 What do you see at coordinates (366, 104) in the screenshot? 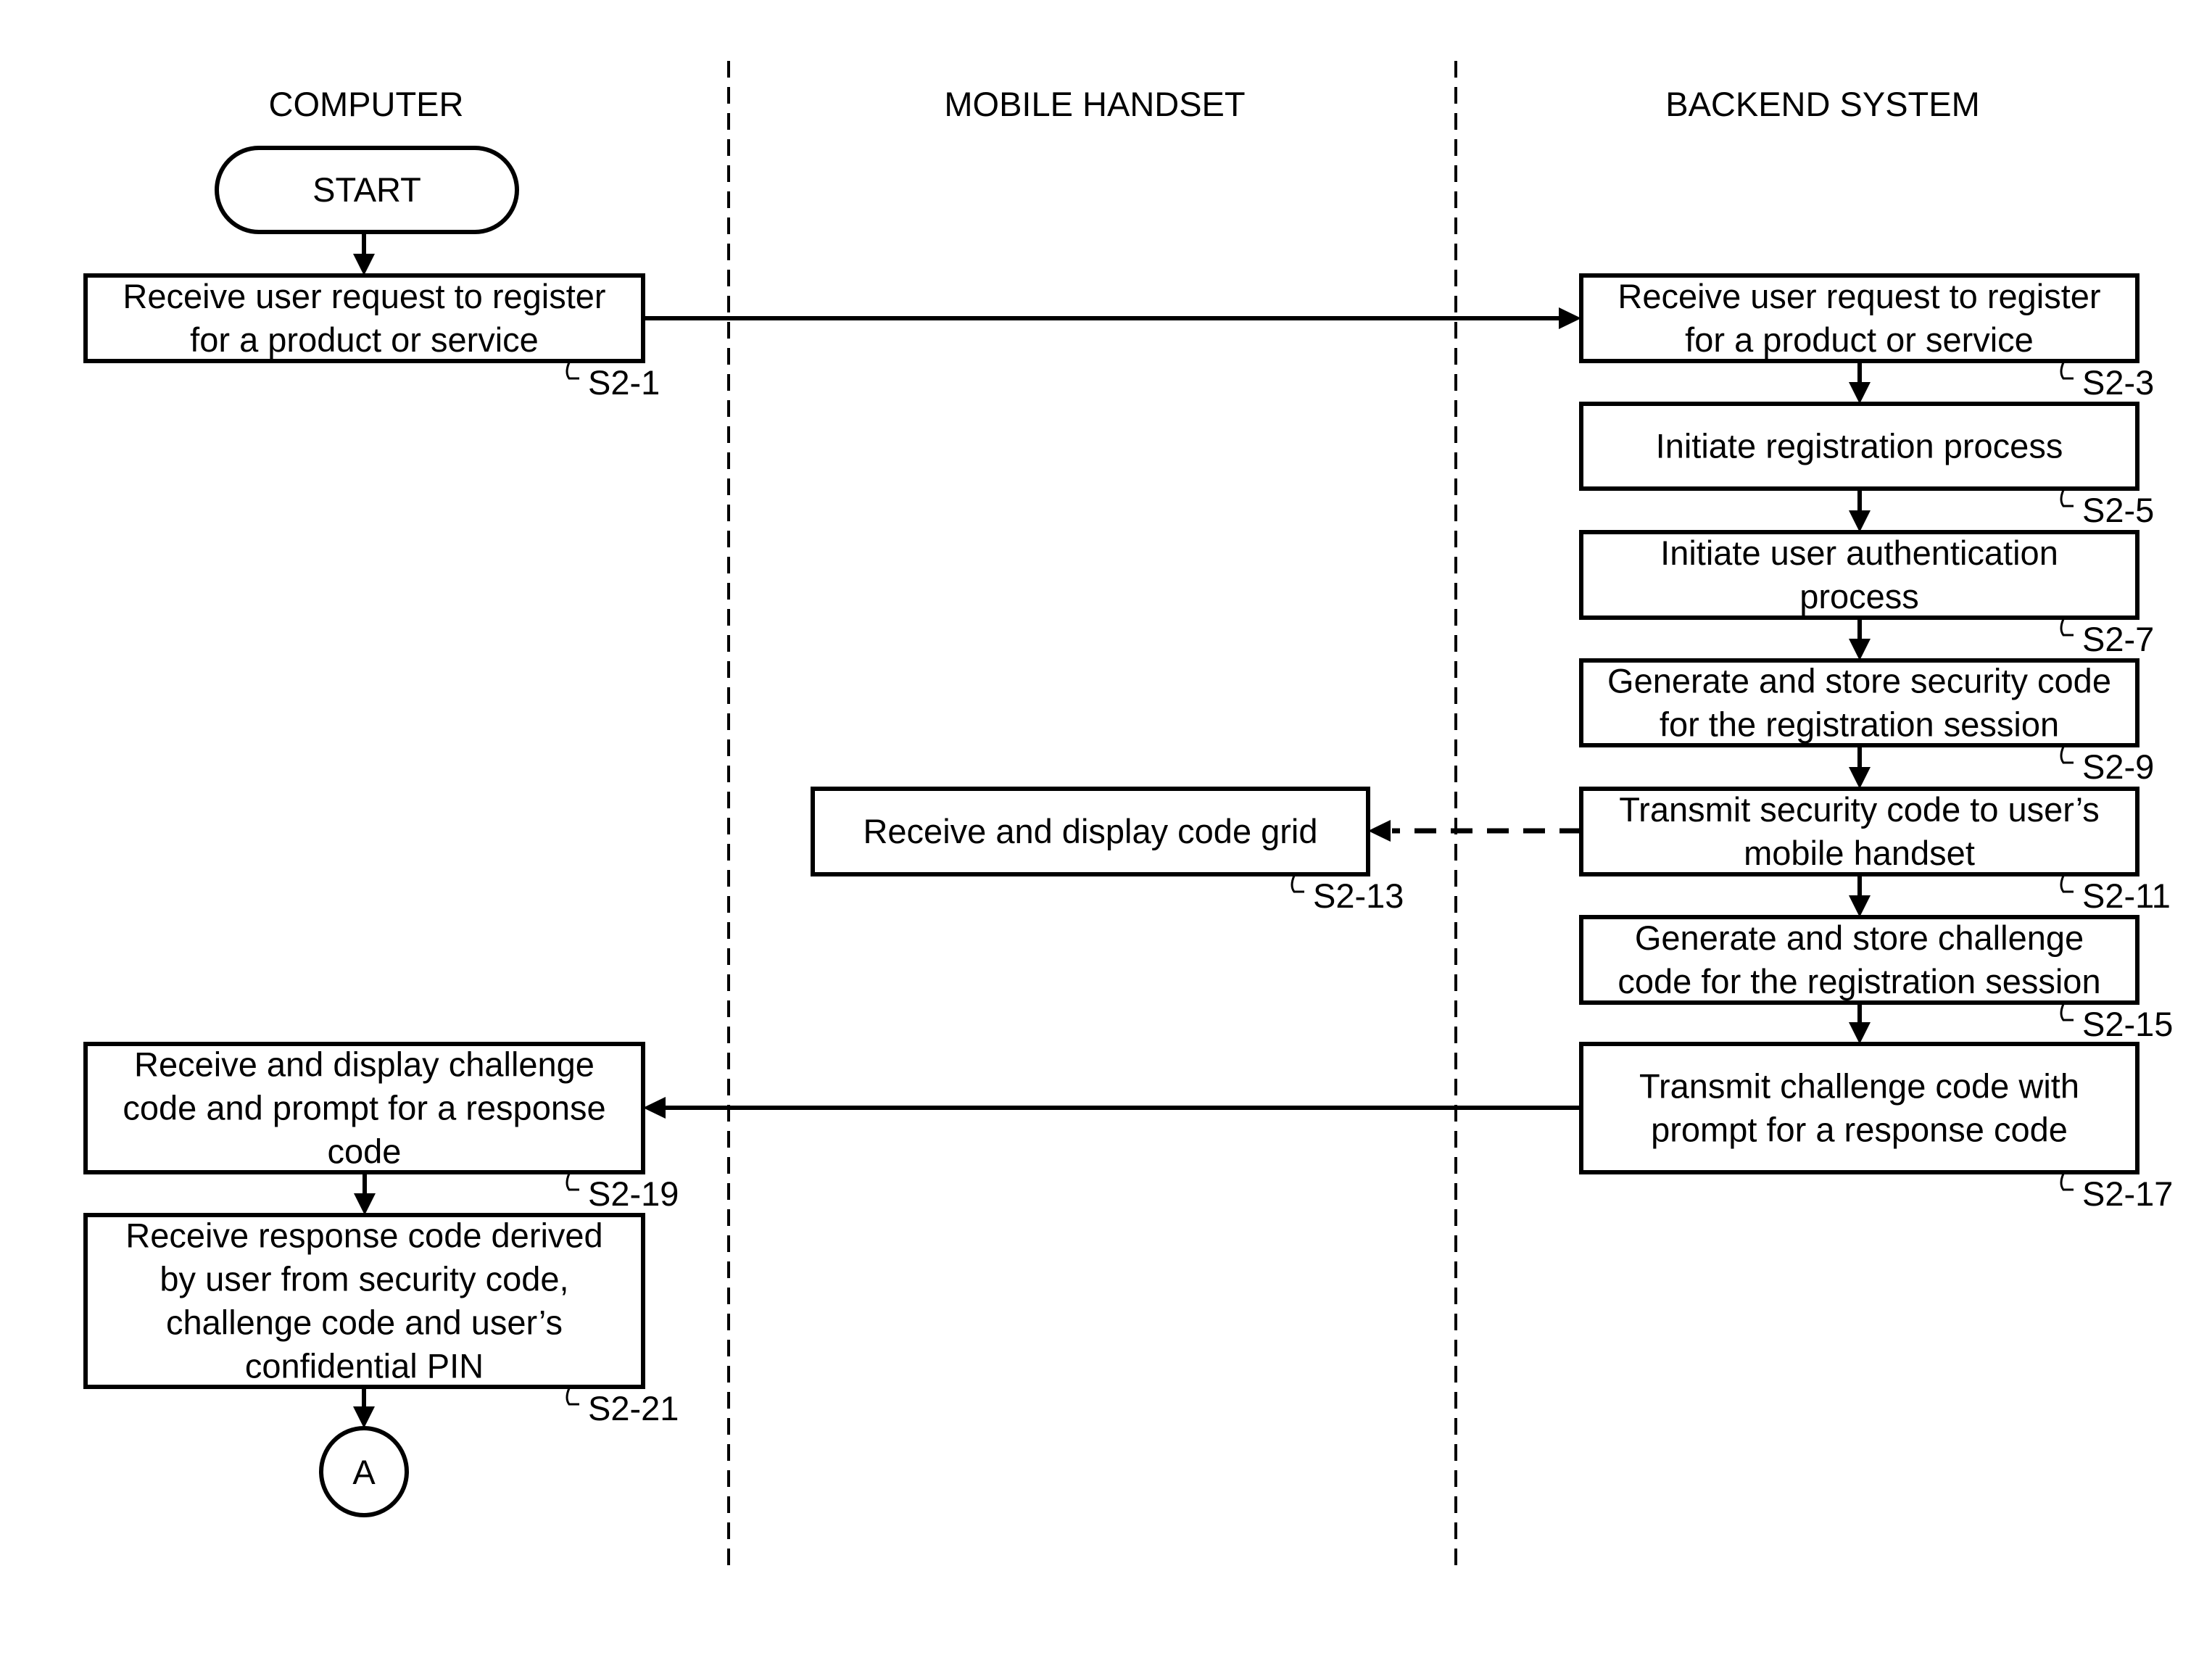
I see `lane-header-computer: COMPUTER` at bounding box center [366, 104].